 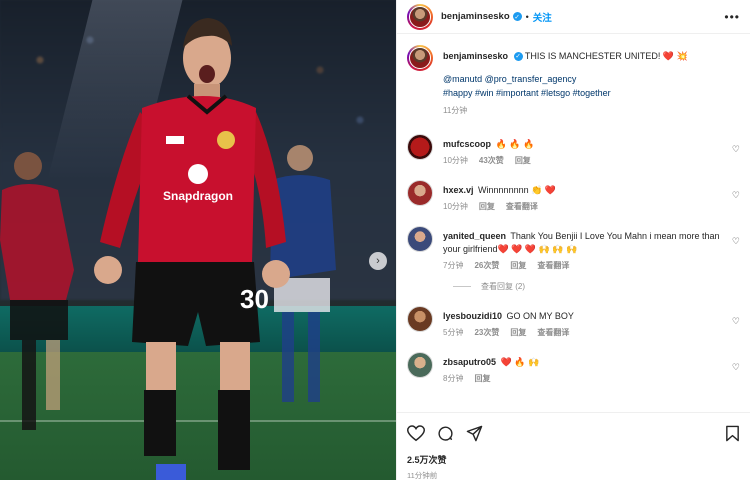 I want to click on post-actions-bar, so click(x=573, y=433).